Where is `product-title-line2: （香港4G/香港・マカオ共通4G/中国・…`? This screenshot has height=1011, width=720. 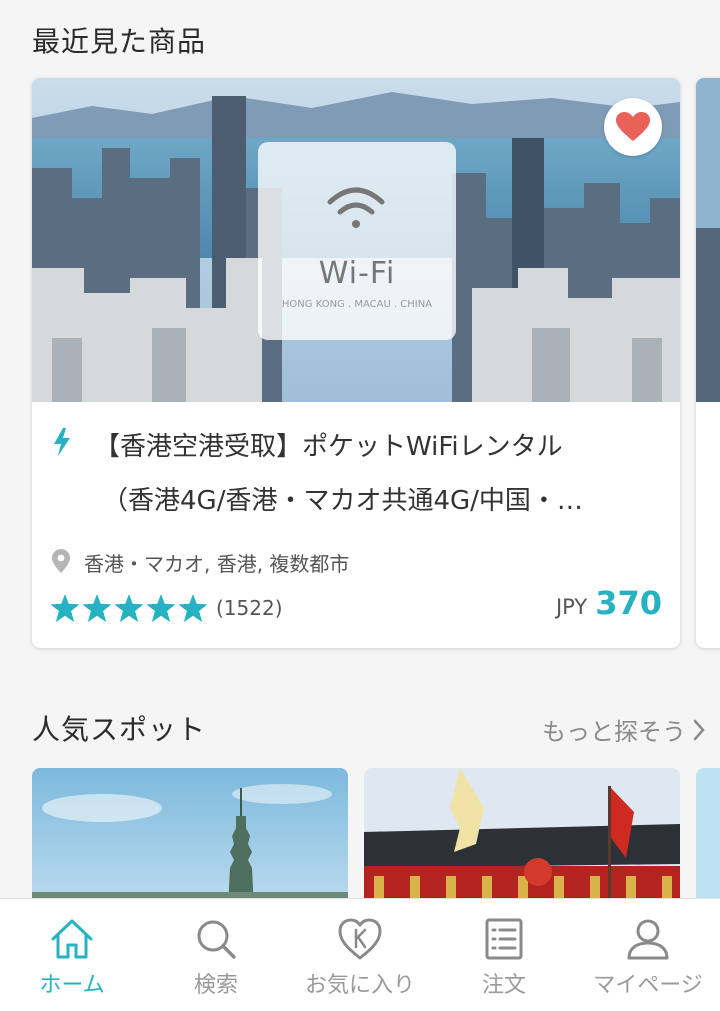 product-title-line2: （香港4G/香港・マカオ共通4G/中国・… is located at coordinates (342, 501).